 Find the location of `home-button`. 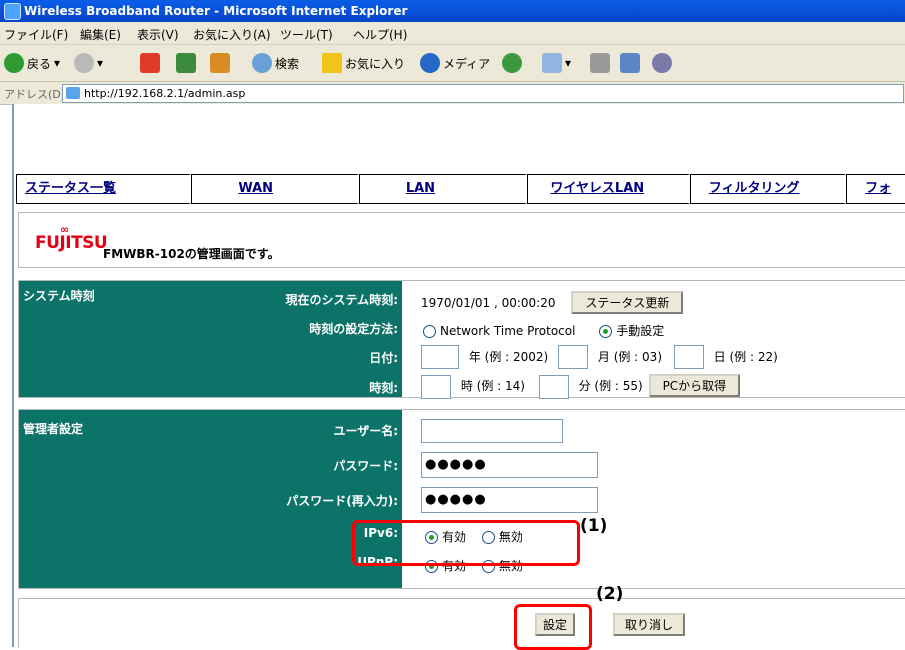

home-button is located at coordinates (220, 63).